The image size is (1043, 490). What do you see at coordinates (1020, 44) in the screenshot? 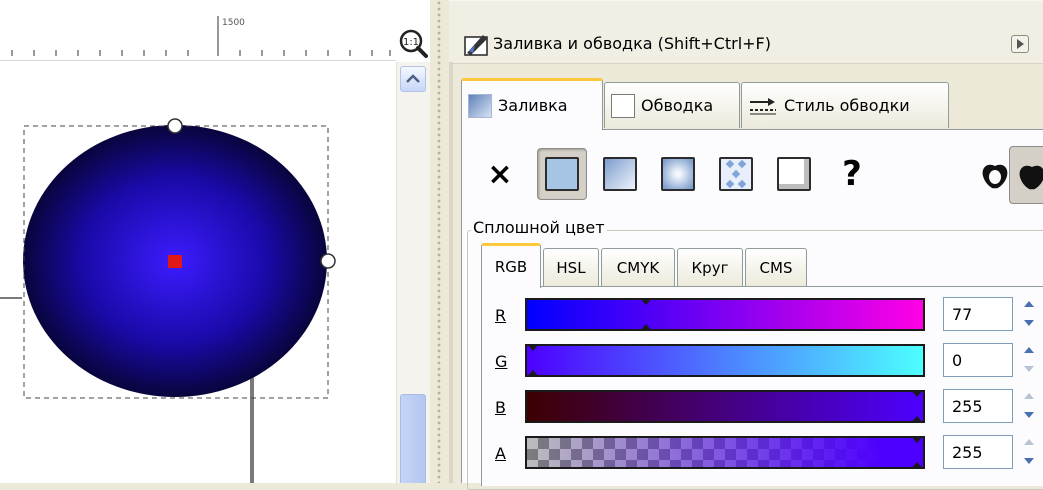
I see `dialog-menu-button` at bounding box center [1020, 44].